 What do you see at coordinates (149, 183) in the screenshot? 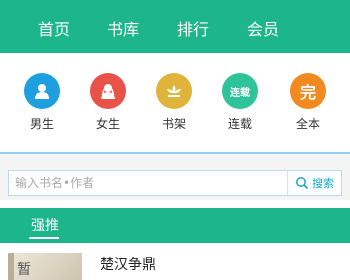
I see `search-input` at bounding box center [149, 183].